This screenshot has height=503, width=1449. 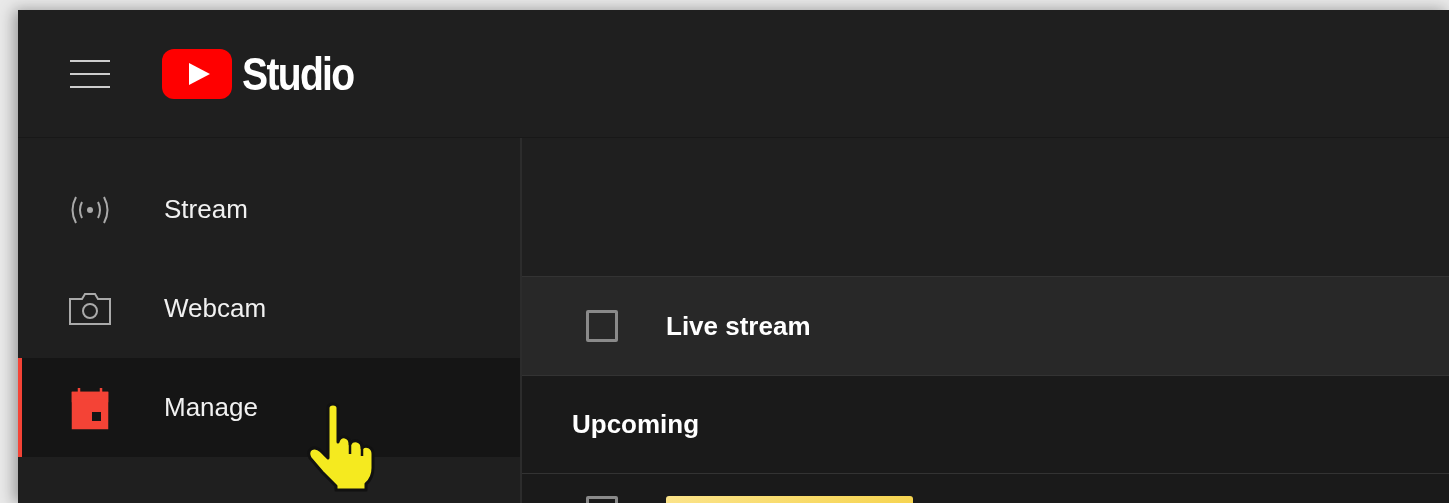 What do you see at coordinates (197, 73) in the screenshot?
I see `play-logo-icon` at bounding box center [197, 73].